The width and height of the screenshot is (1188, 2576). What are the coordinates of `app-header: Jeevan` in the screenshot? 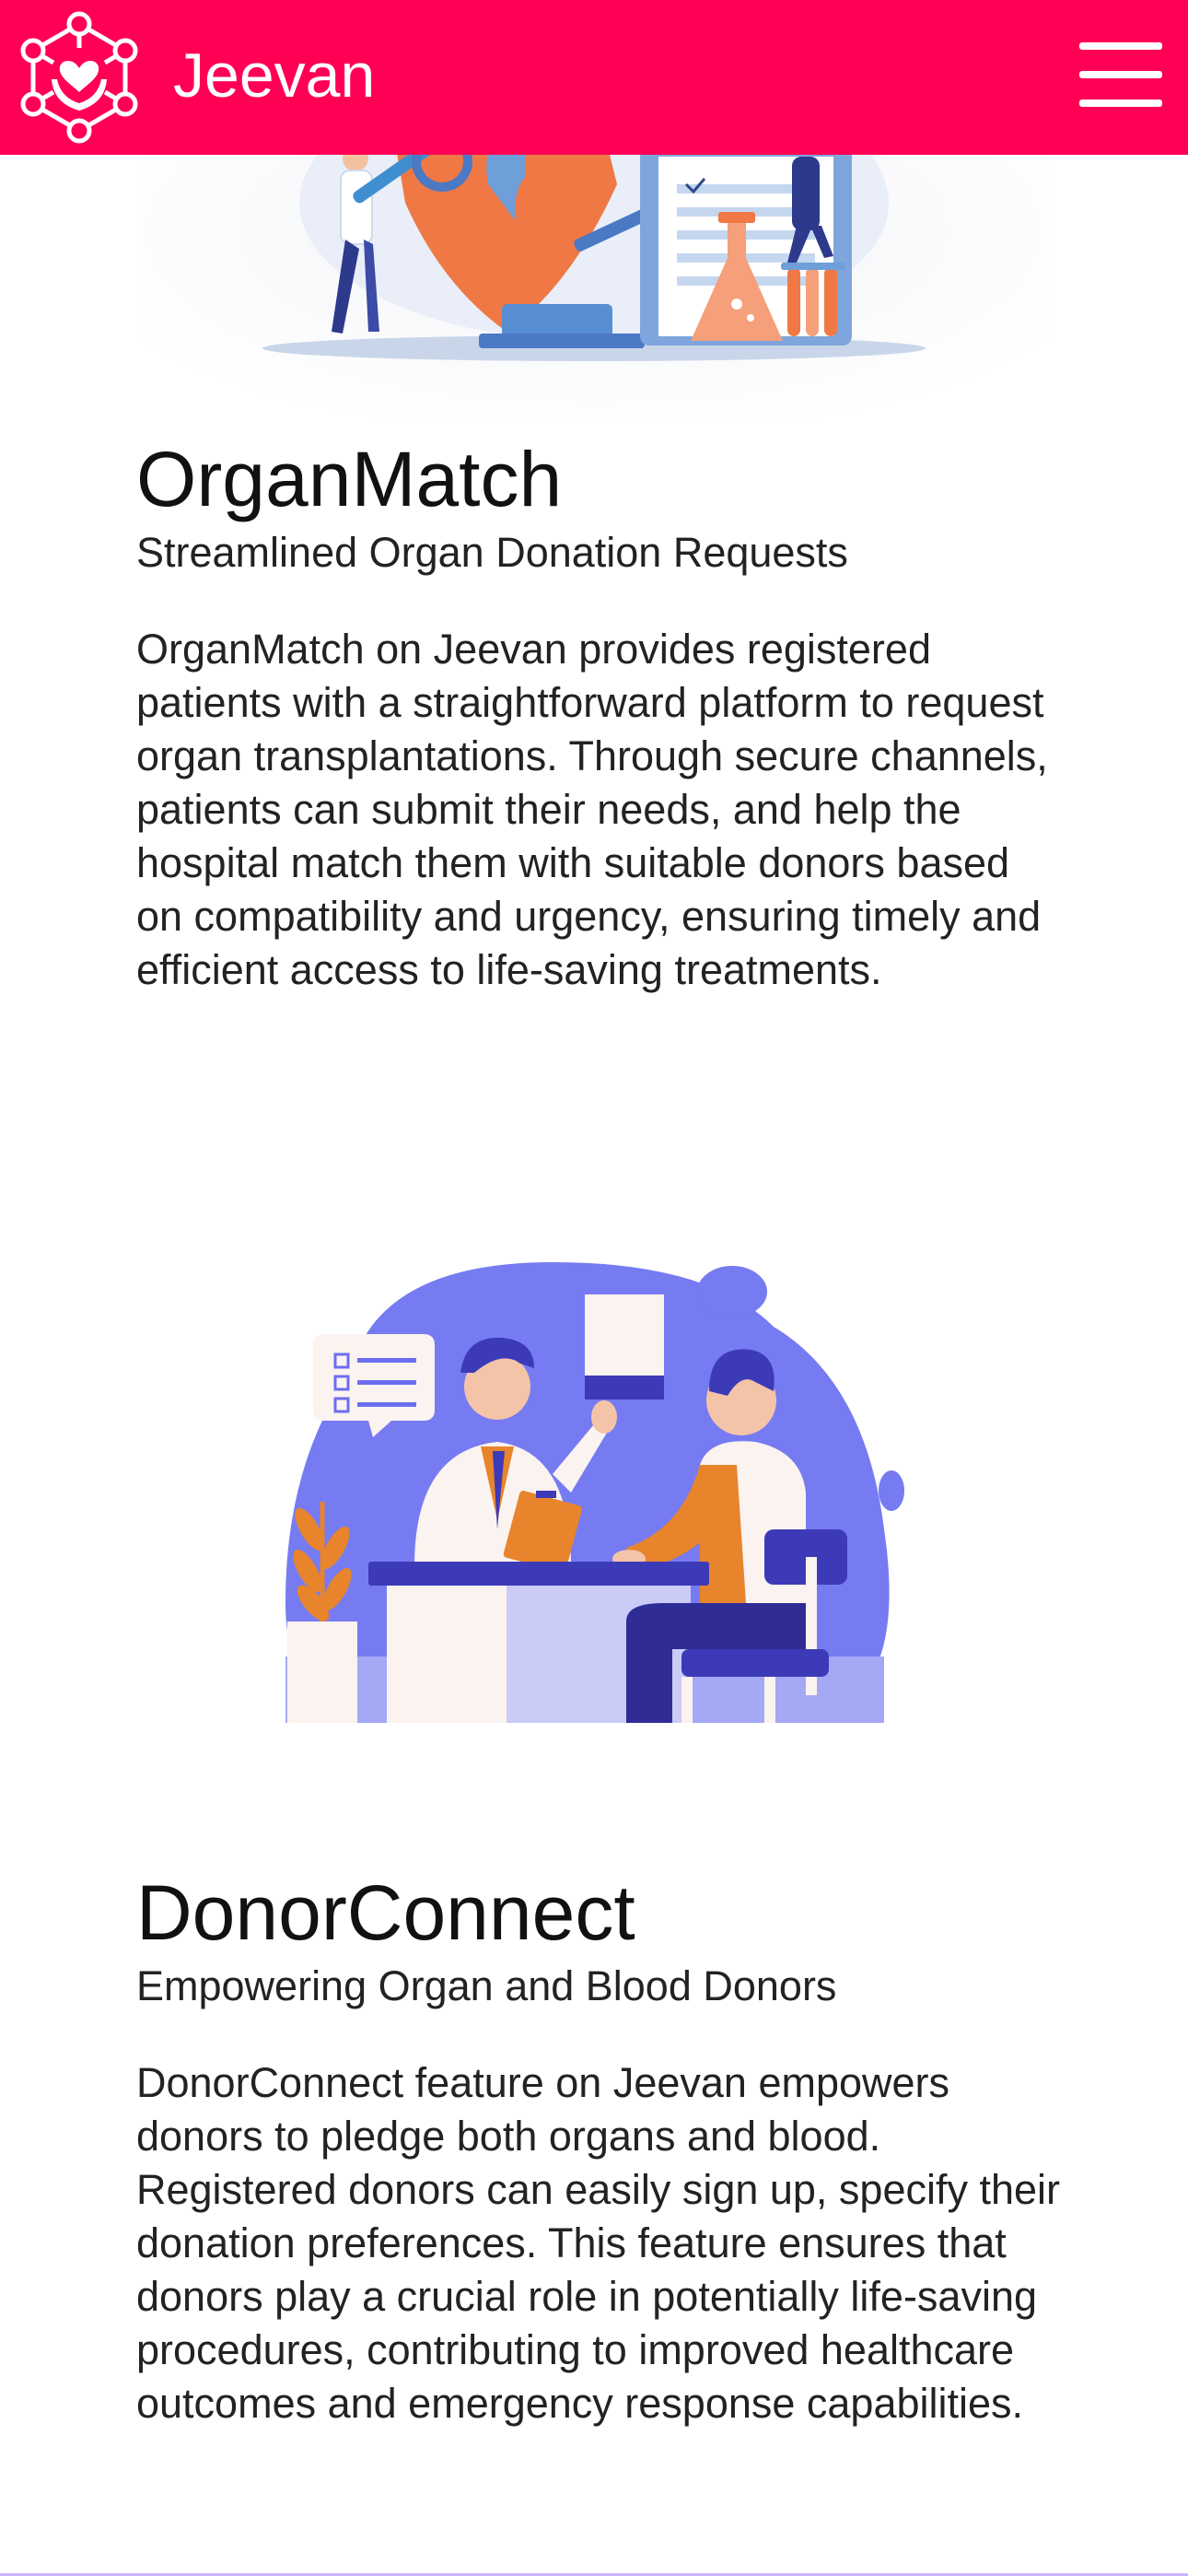 It's located at (594, 77).